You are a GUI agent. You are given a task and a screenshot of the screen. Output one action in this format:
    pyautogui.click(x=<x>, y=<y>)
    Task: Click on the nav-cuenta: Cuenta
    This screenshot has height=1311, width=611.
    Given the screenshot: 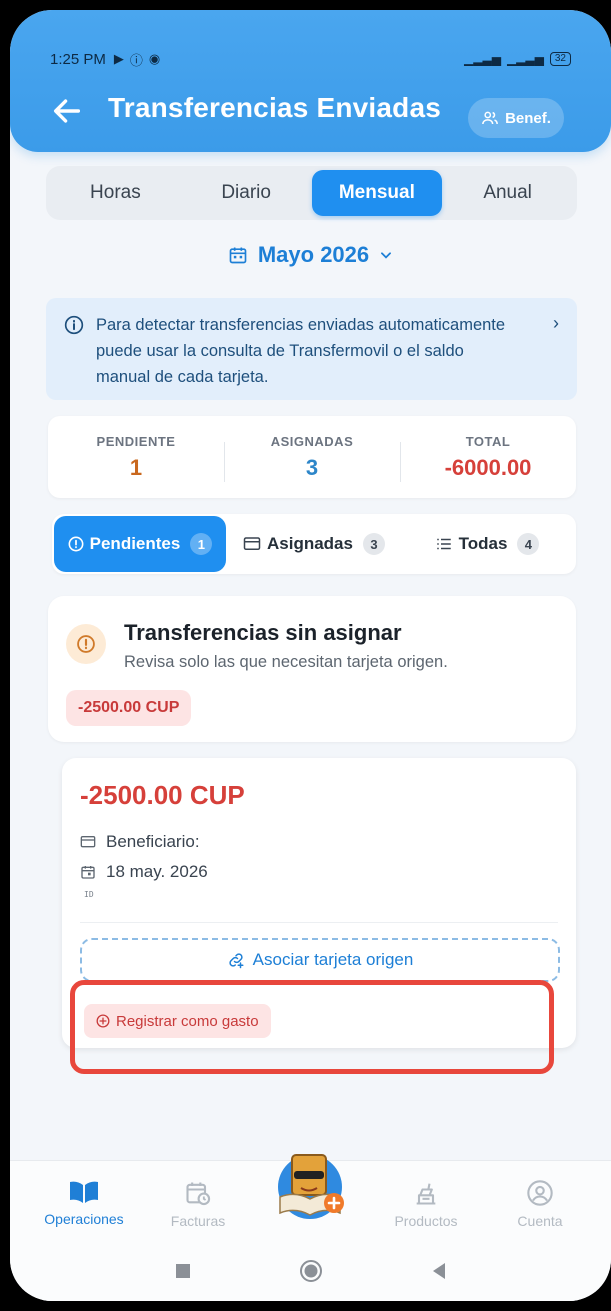 What is the action you would take?
    pyautogui.click(x=540, y=1204)
    